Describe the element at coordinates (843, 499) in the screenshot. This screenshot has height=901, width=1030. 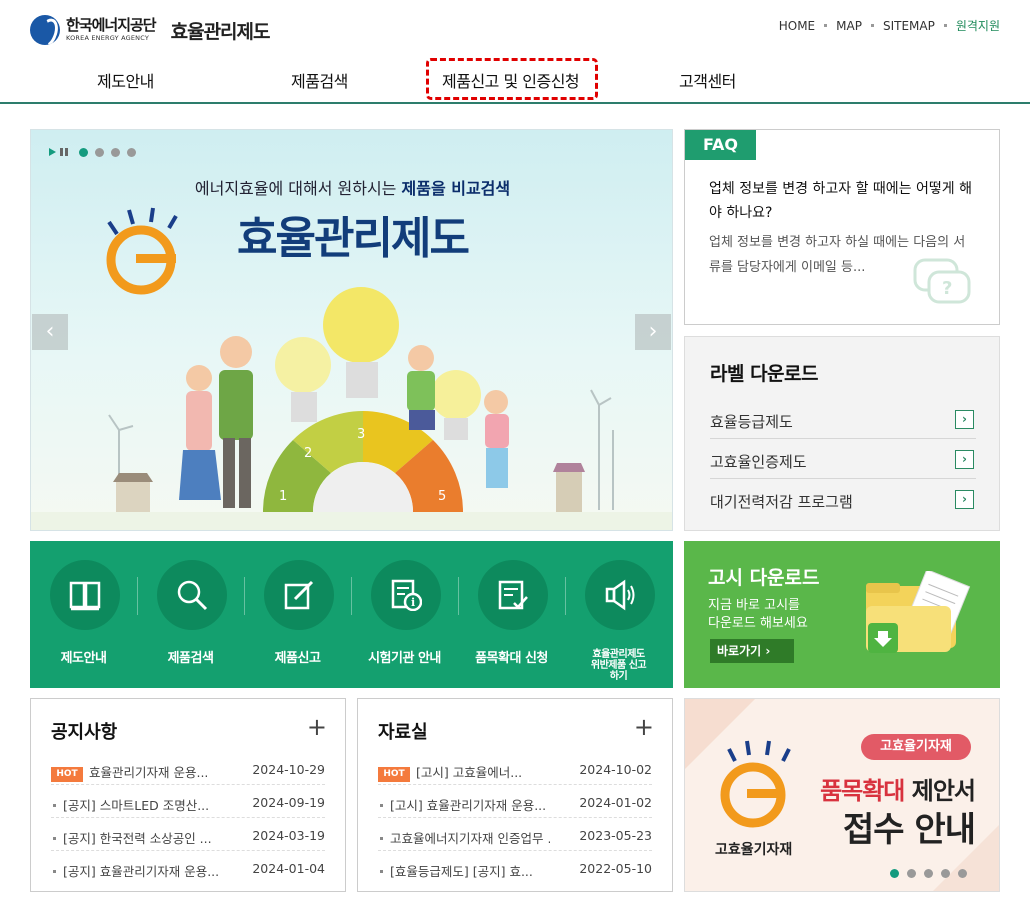
I see `label-download-item: 대기전력저감 프로그램 ›` at that location.